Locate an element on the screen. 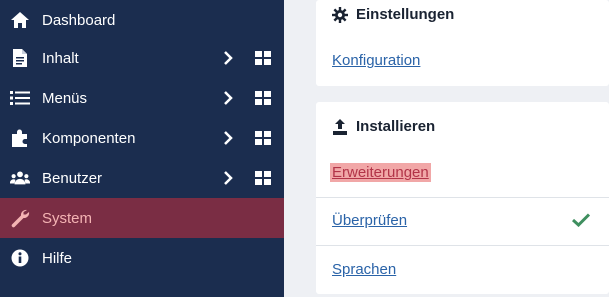 The width and height of the screenshot is (609, 297). sidebar-item-benutzer: Benutzer is located at coordinates (142, 178).